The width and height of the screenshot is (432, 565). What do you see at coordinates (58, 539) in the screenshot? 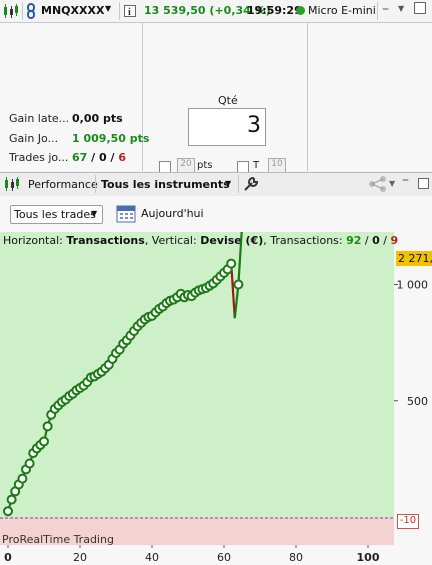
I see `watermark: ProRealTime Trading` at bounding box center [58, 539].